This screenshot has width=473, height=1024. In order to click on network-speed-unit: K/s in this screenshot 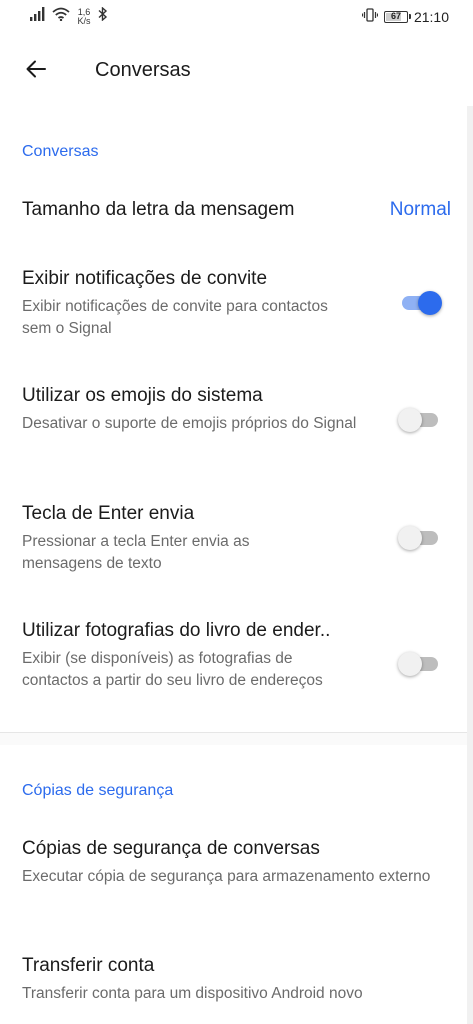, I will do `click(84, 20)`.